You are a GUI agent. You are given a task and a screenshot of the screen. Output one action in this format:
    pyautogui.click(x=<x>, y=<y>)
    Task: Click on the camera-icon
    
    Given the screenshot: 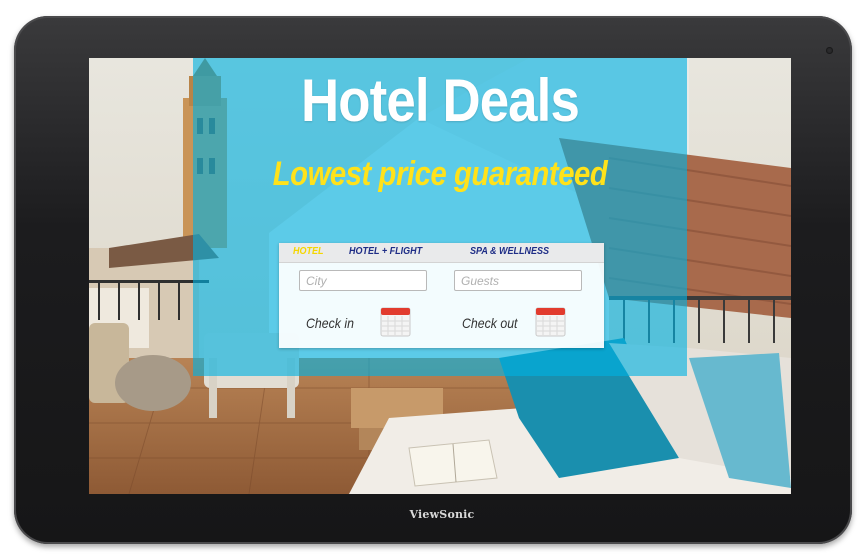 What is the action you would take?
    pyautogui.click(x=829, y=50)
    